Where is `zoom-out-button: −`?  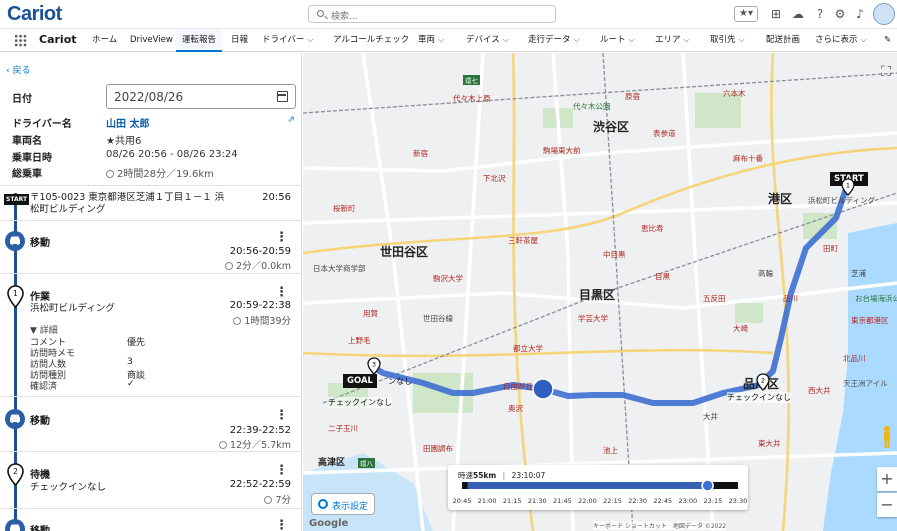 zoom-out-button: − is located at coordinates (887, 505).